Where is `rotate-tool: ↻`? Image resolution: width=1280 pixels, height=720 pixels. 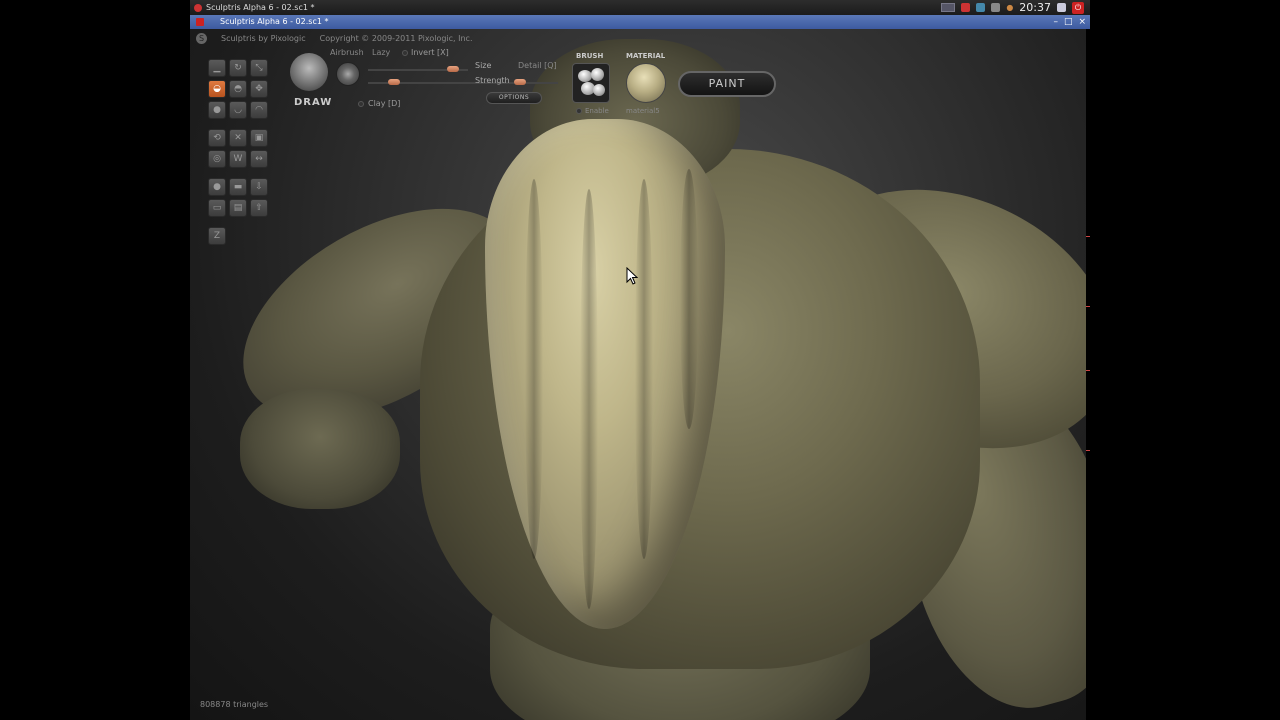 rotate-tool: ↻ is located at coordinates (238, 68).